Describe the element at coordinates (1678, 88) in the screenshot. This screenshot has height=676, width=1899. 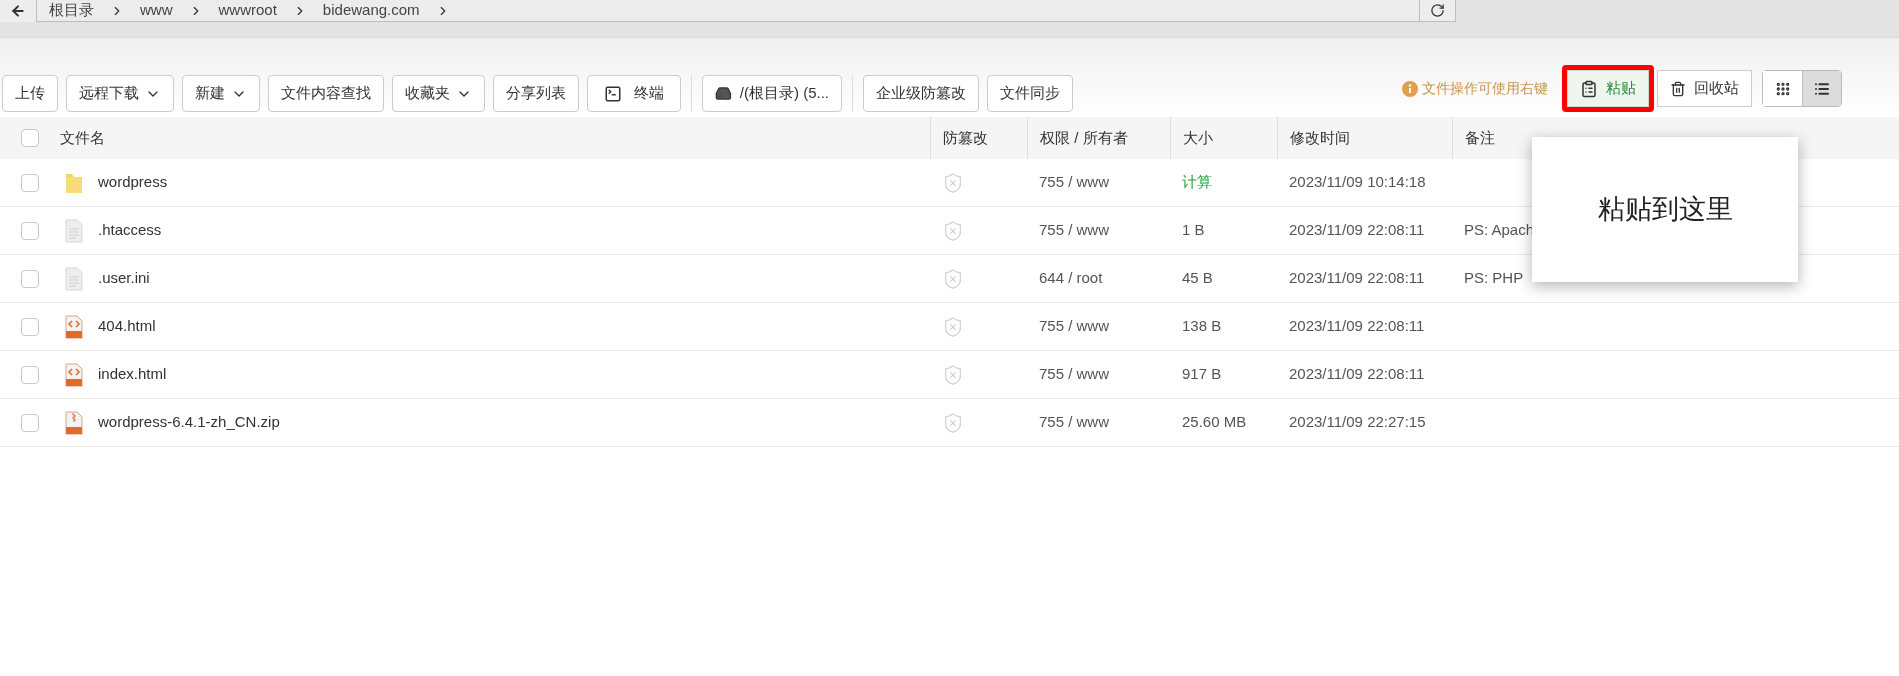
I see `trash-icon` at that location.